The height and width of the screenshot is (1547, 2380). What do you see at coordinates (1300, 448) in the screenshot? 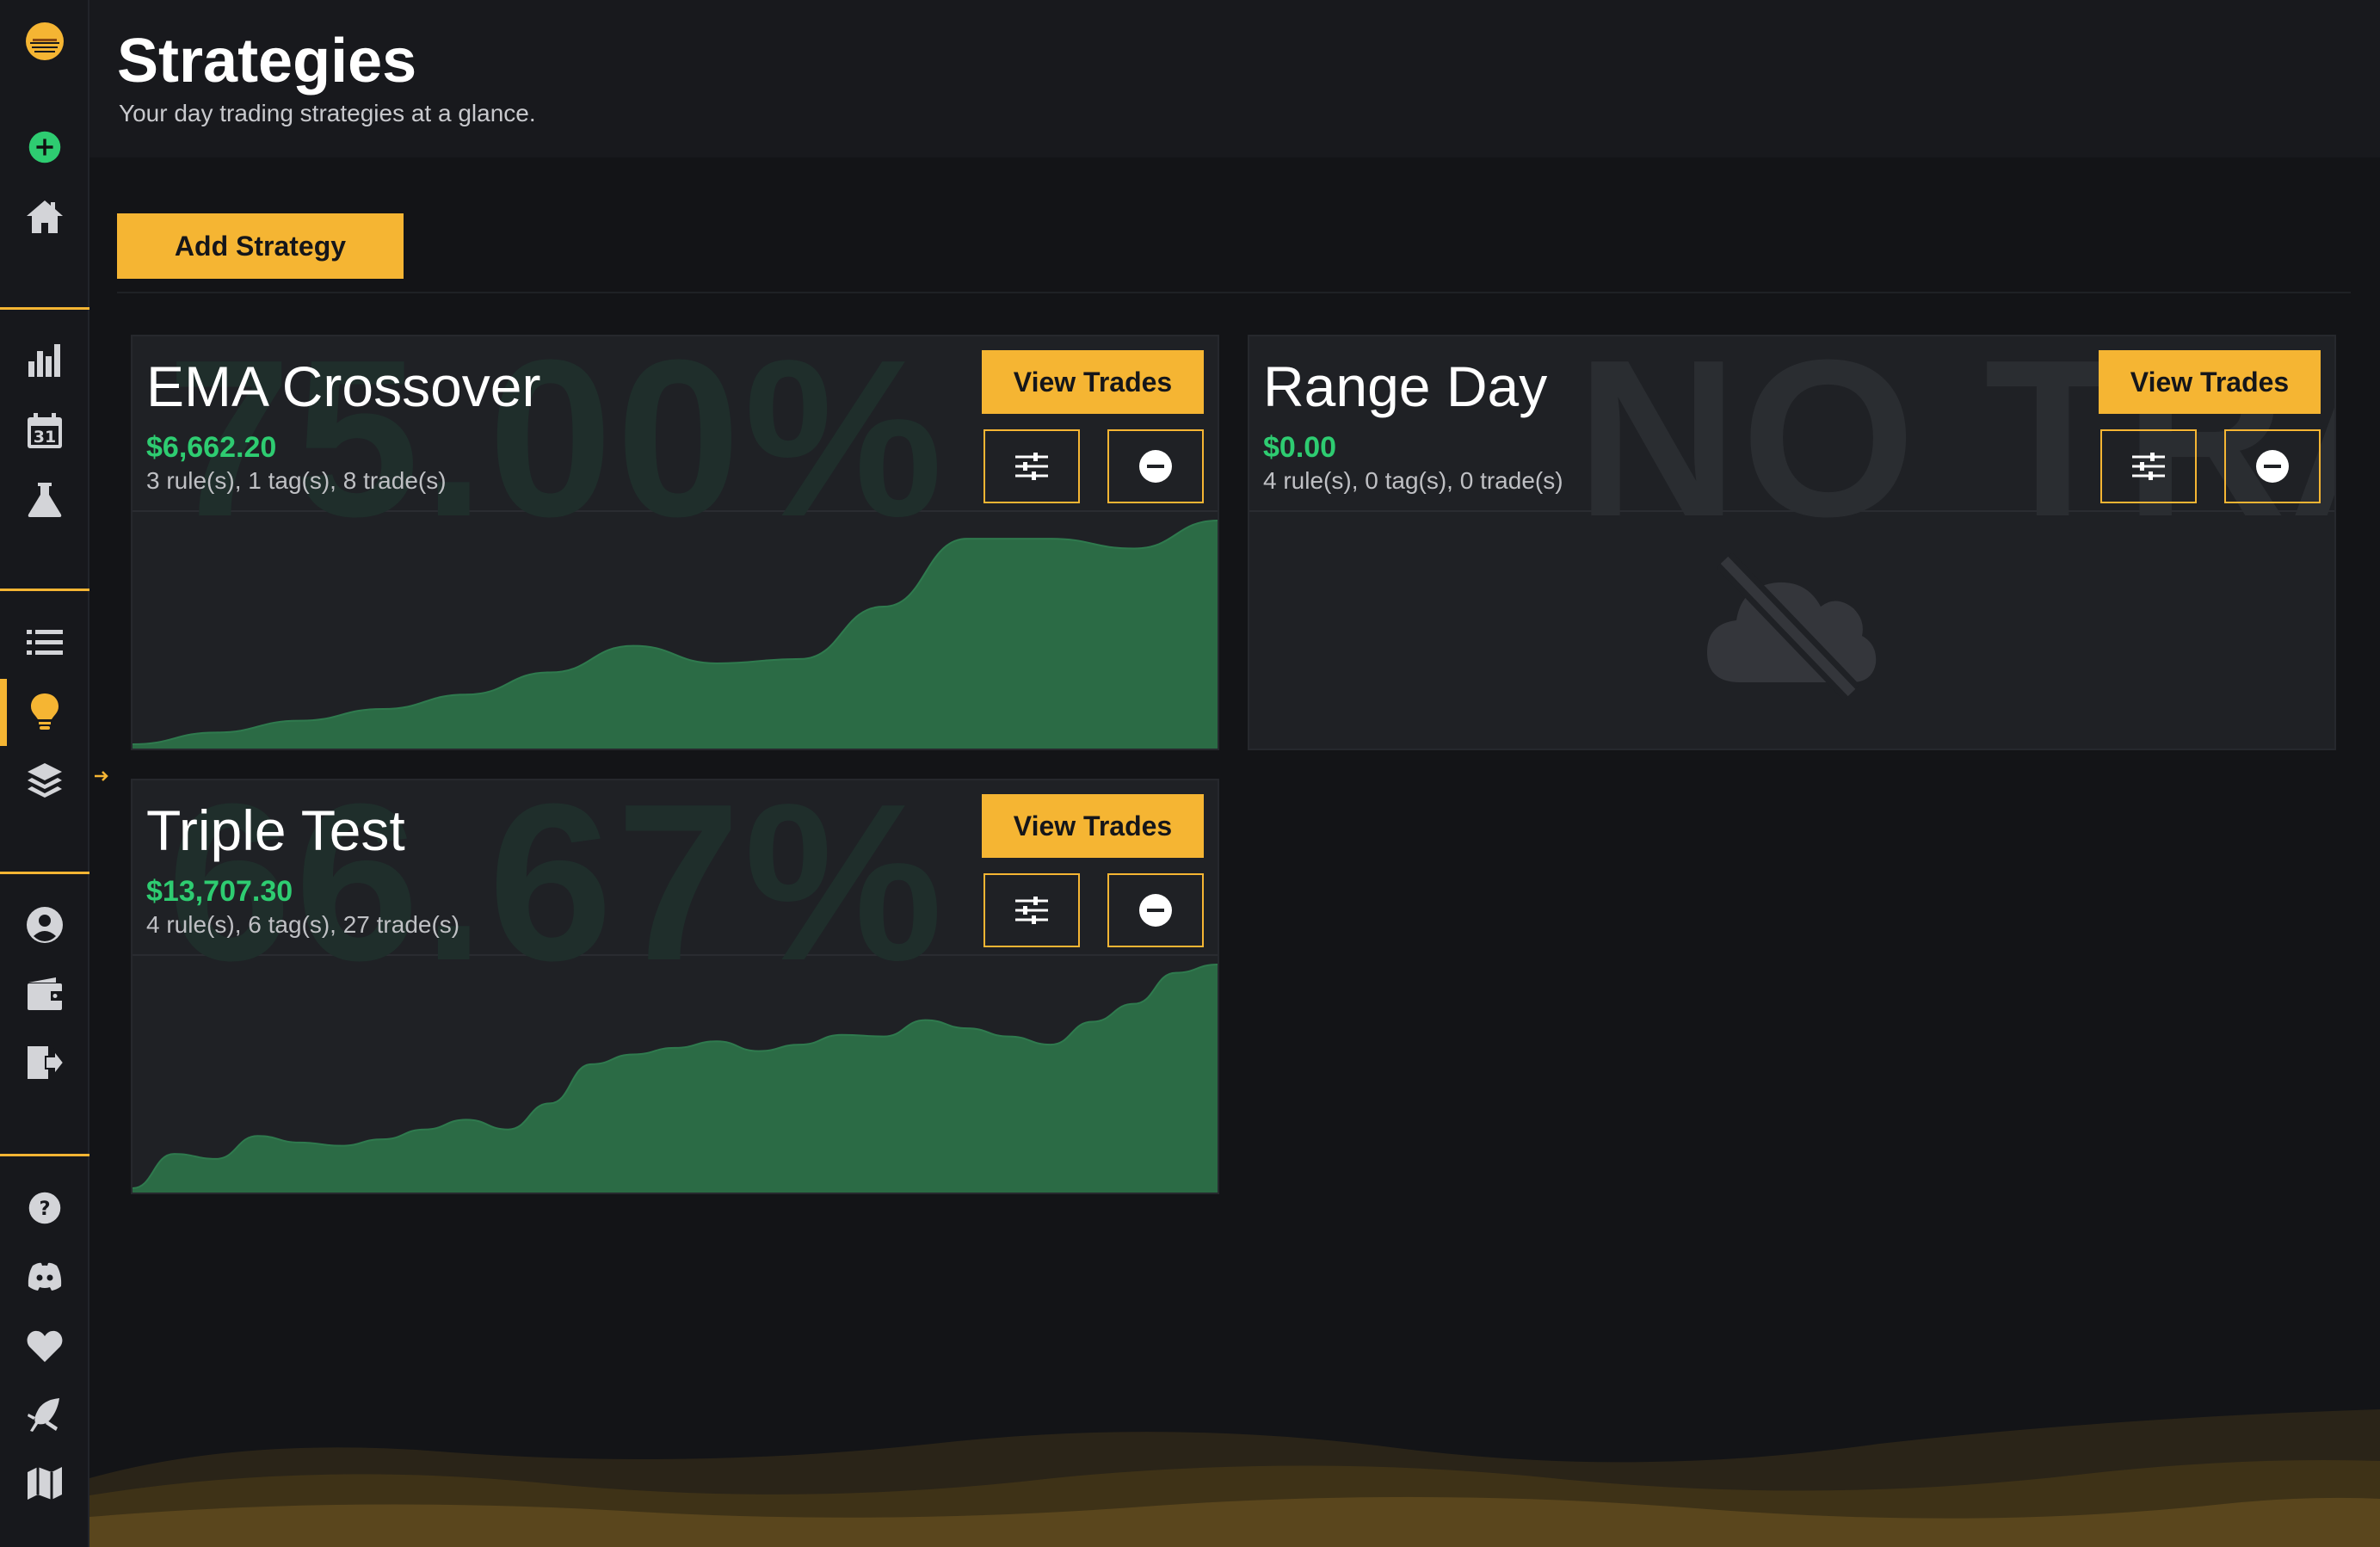
I see `strategy-pnl: $0.00` at bounding box center [1300, 448].